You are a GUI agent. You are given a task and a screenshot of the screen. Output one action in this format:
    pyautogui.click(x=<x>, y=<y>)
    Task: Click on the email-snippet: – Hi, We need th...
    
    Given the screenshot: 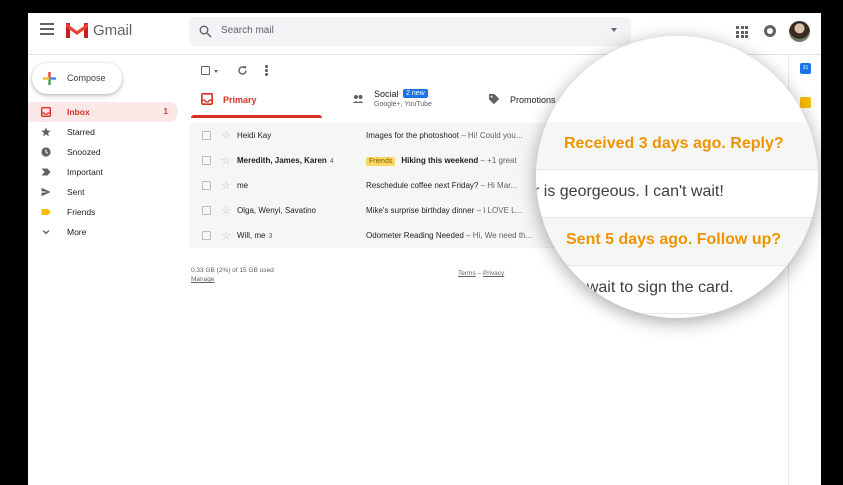 What is the action you would take?
    pyautogui.click(x=498, y=235)
    